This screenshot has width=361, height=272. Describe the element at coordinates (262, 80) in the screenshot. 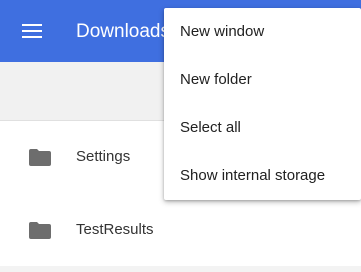

I see `menu-item-new-folder: New folder` at that location.